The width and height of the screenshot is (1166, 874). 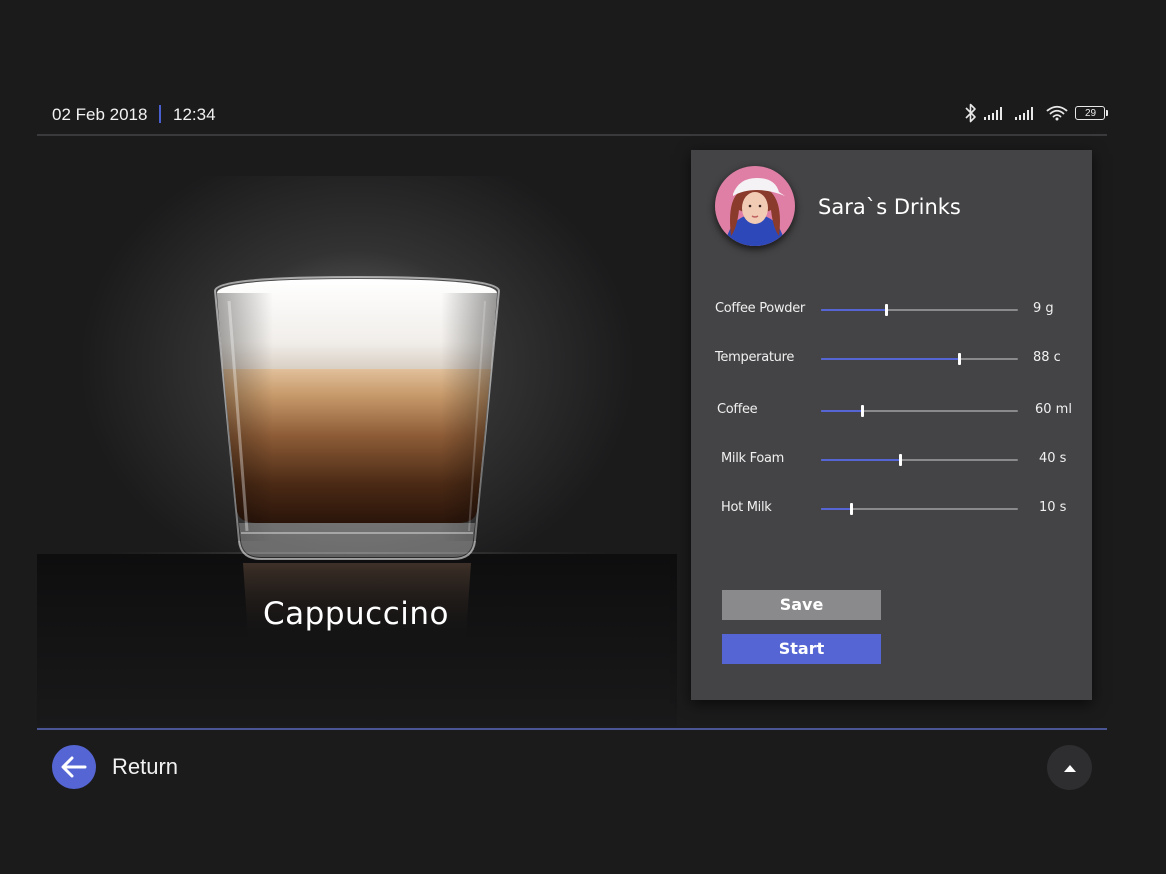 What do you see at coordinates (801, 605) in the screenshot?
I see `save-button: Save` at bounding box center [801, 605].